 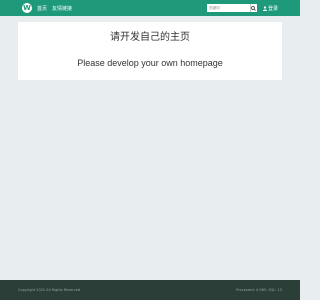 I want to click on search-icon, so click(x=254, y=8).